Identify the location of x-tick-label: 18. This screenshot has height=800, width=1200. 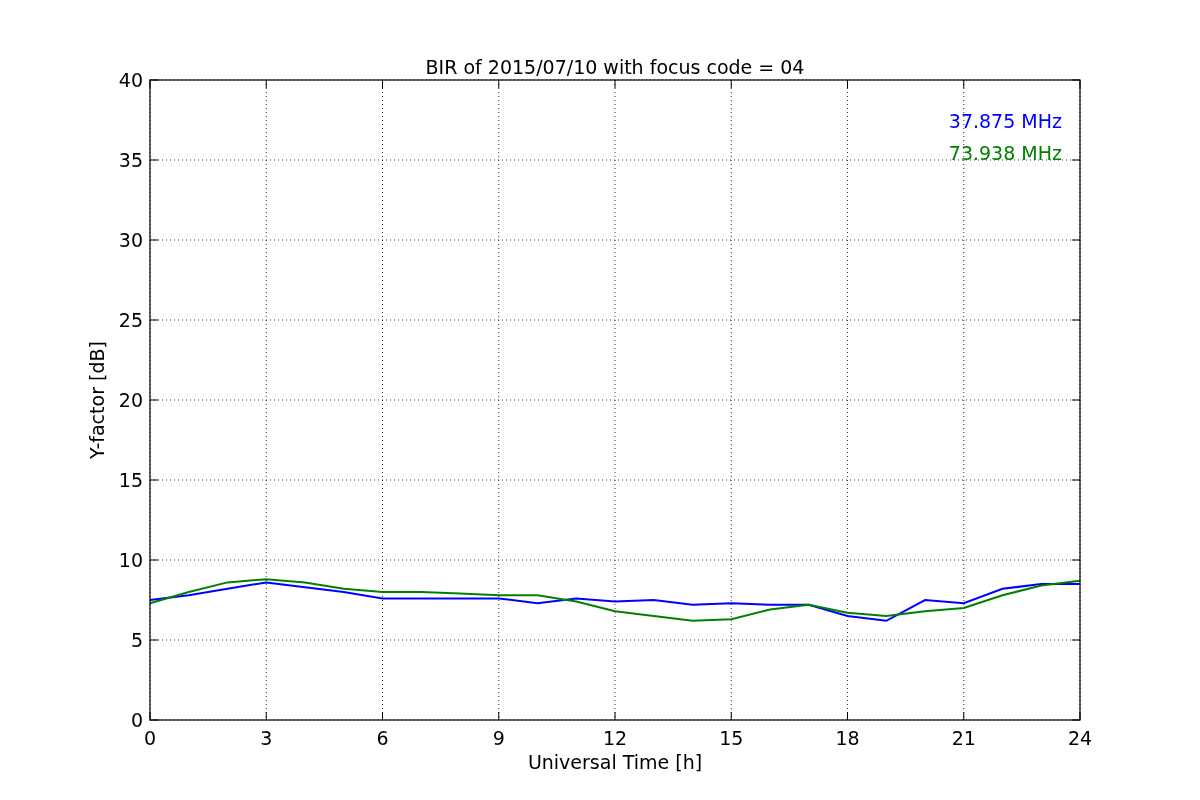
(847, 738).